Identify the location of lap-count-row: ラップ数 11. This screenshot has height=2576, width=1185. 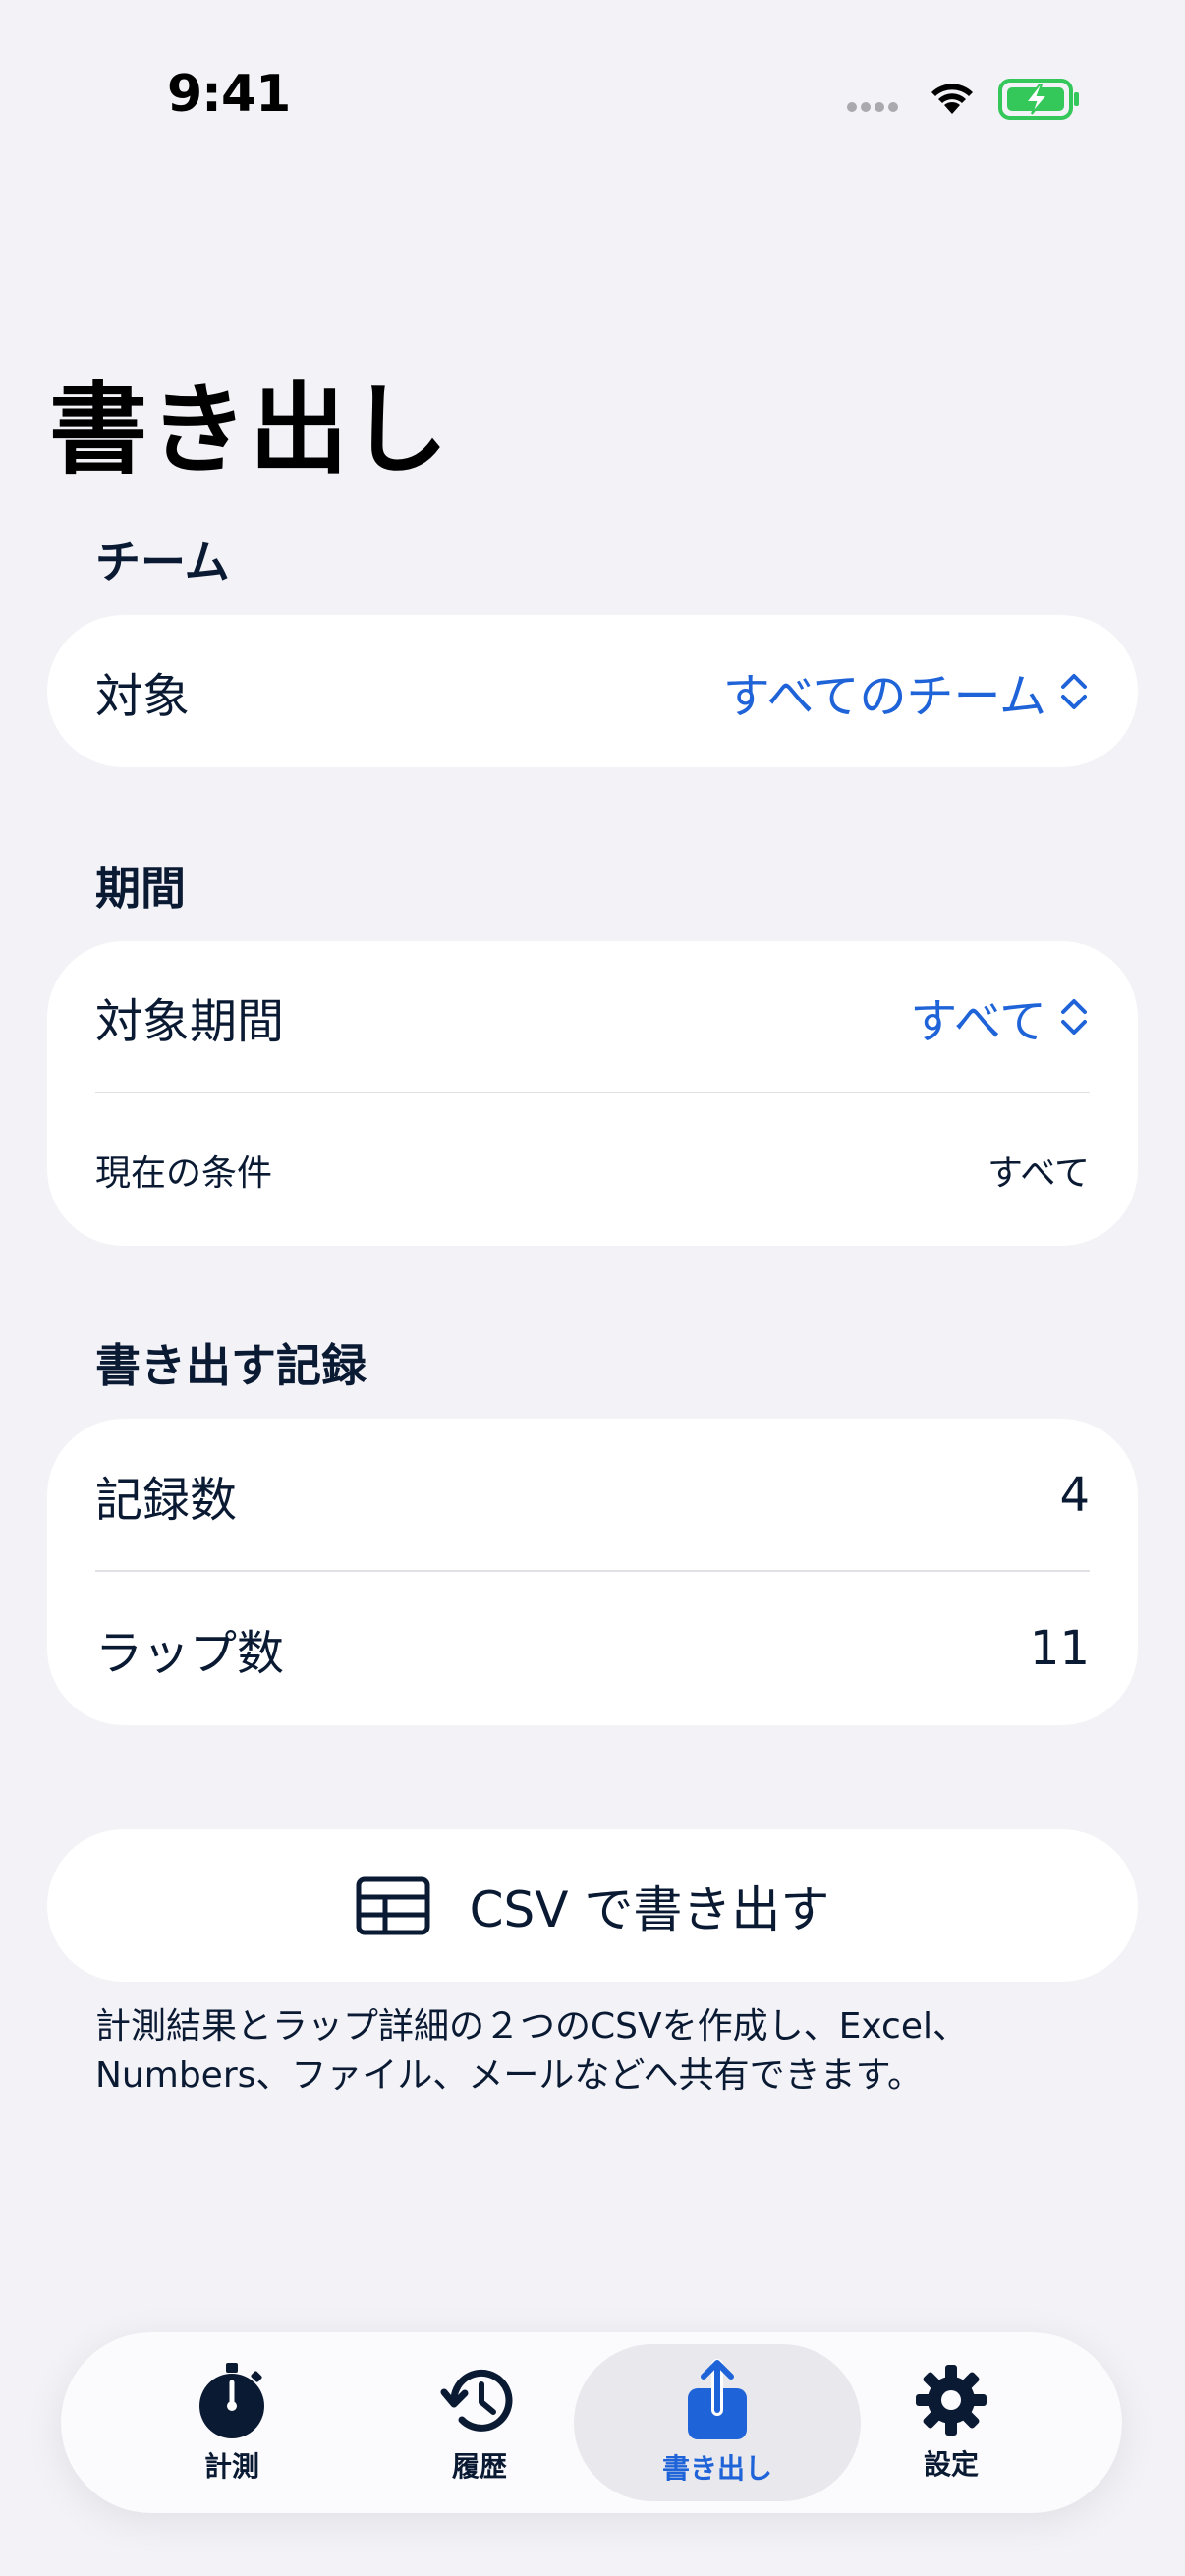
(592, 1648).